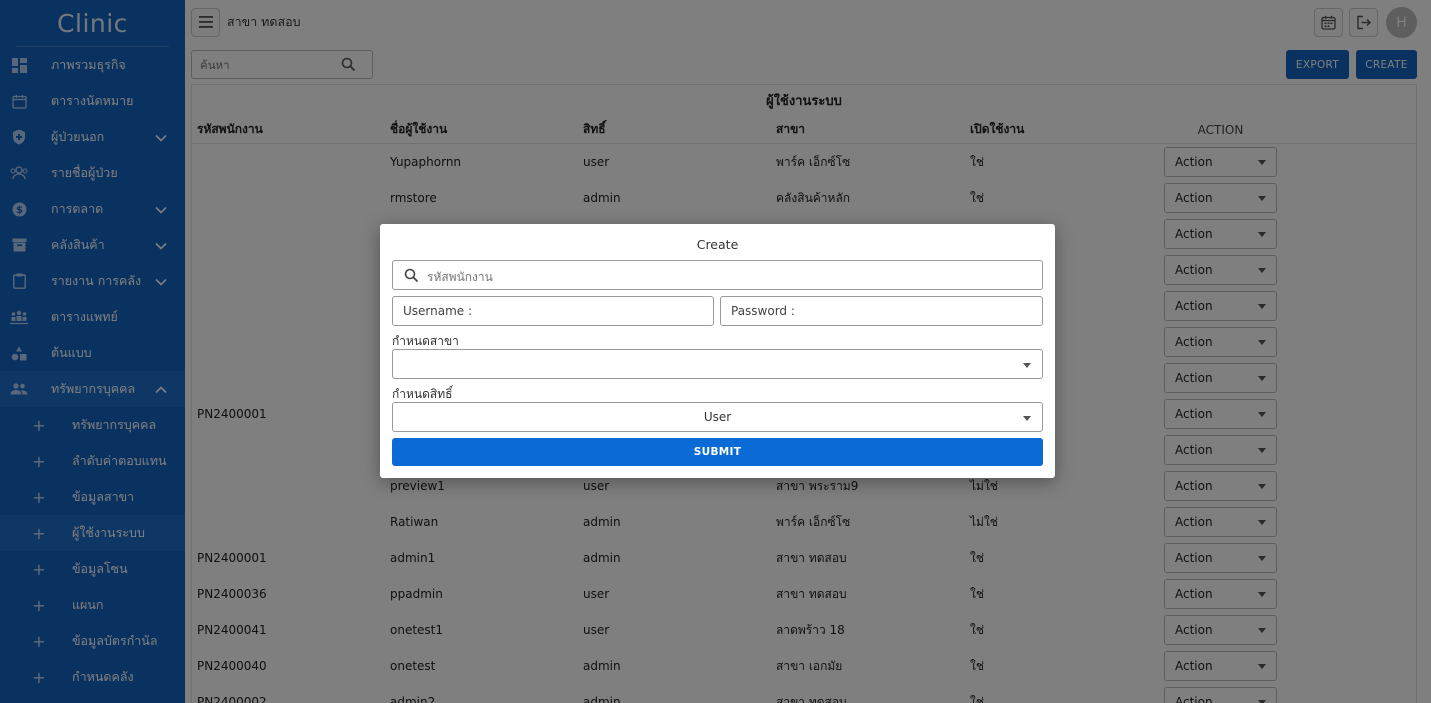  I want to click on submit-button: SUBMIT, so click(717, 452).